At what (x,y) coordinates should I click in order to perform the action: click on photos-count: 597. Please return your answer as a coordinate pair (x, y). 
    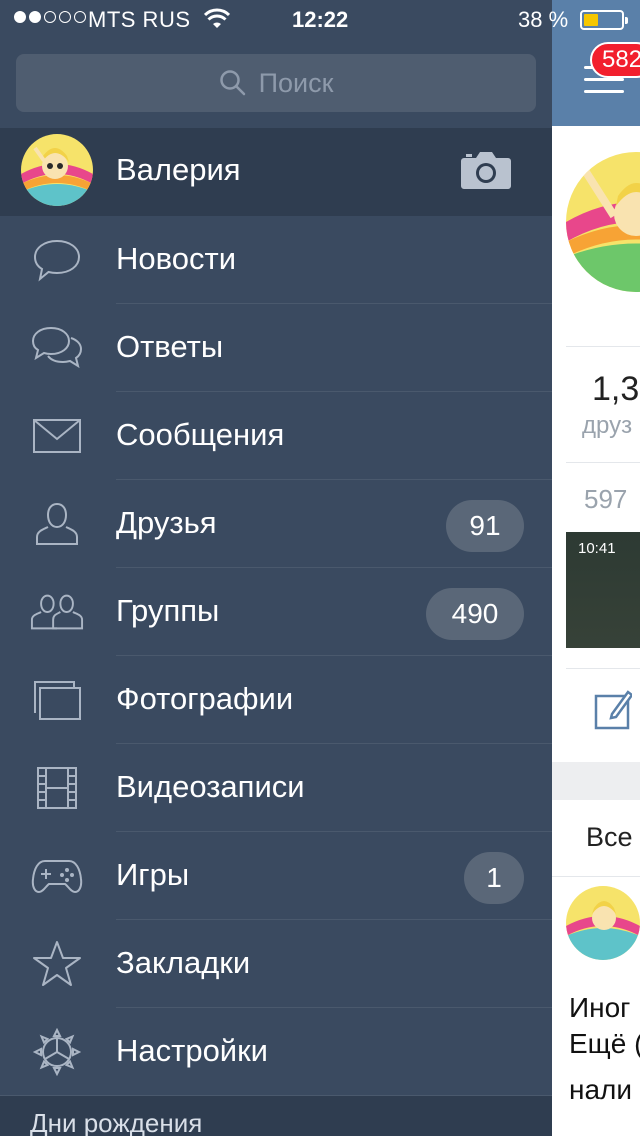
    Looking at the image, I should click on (606, 499).